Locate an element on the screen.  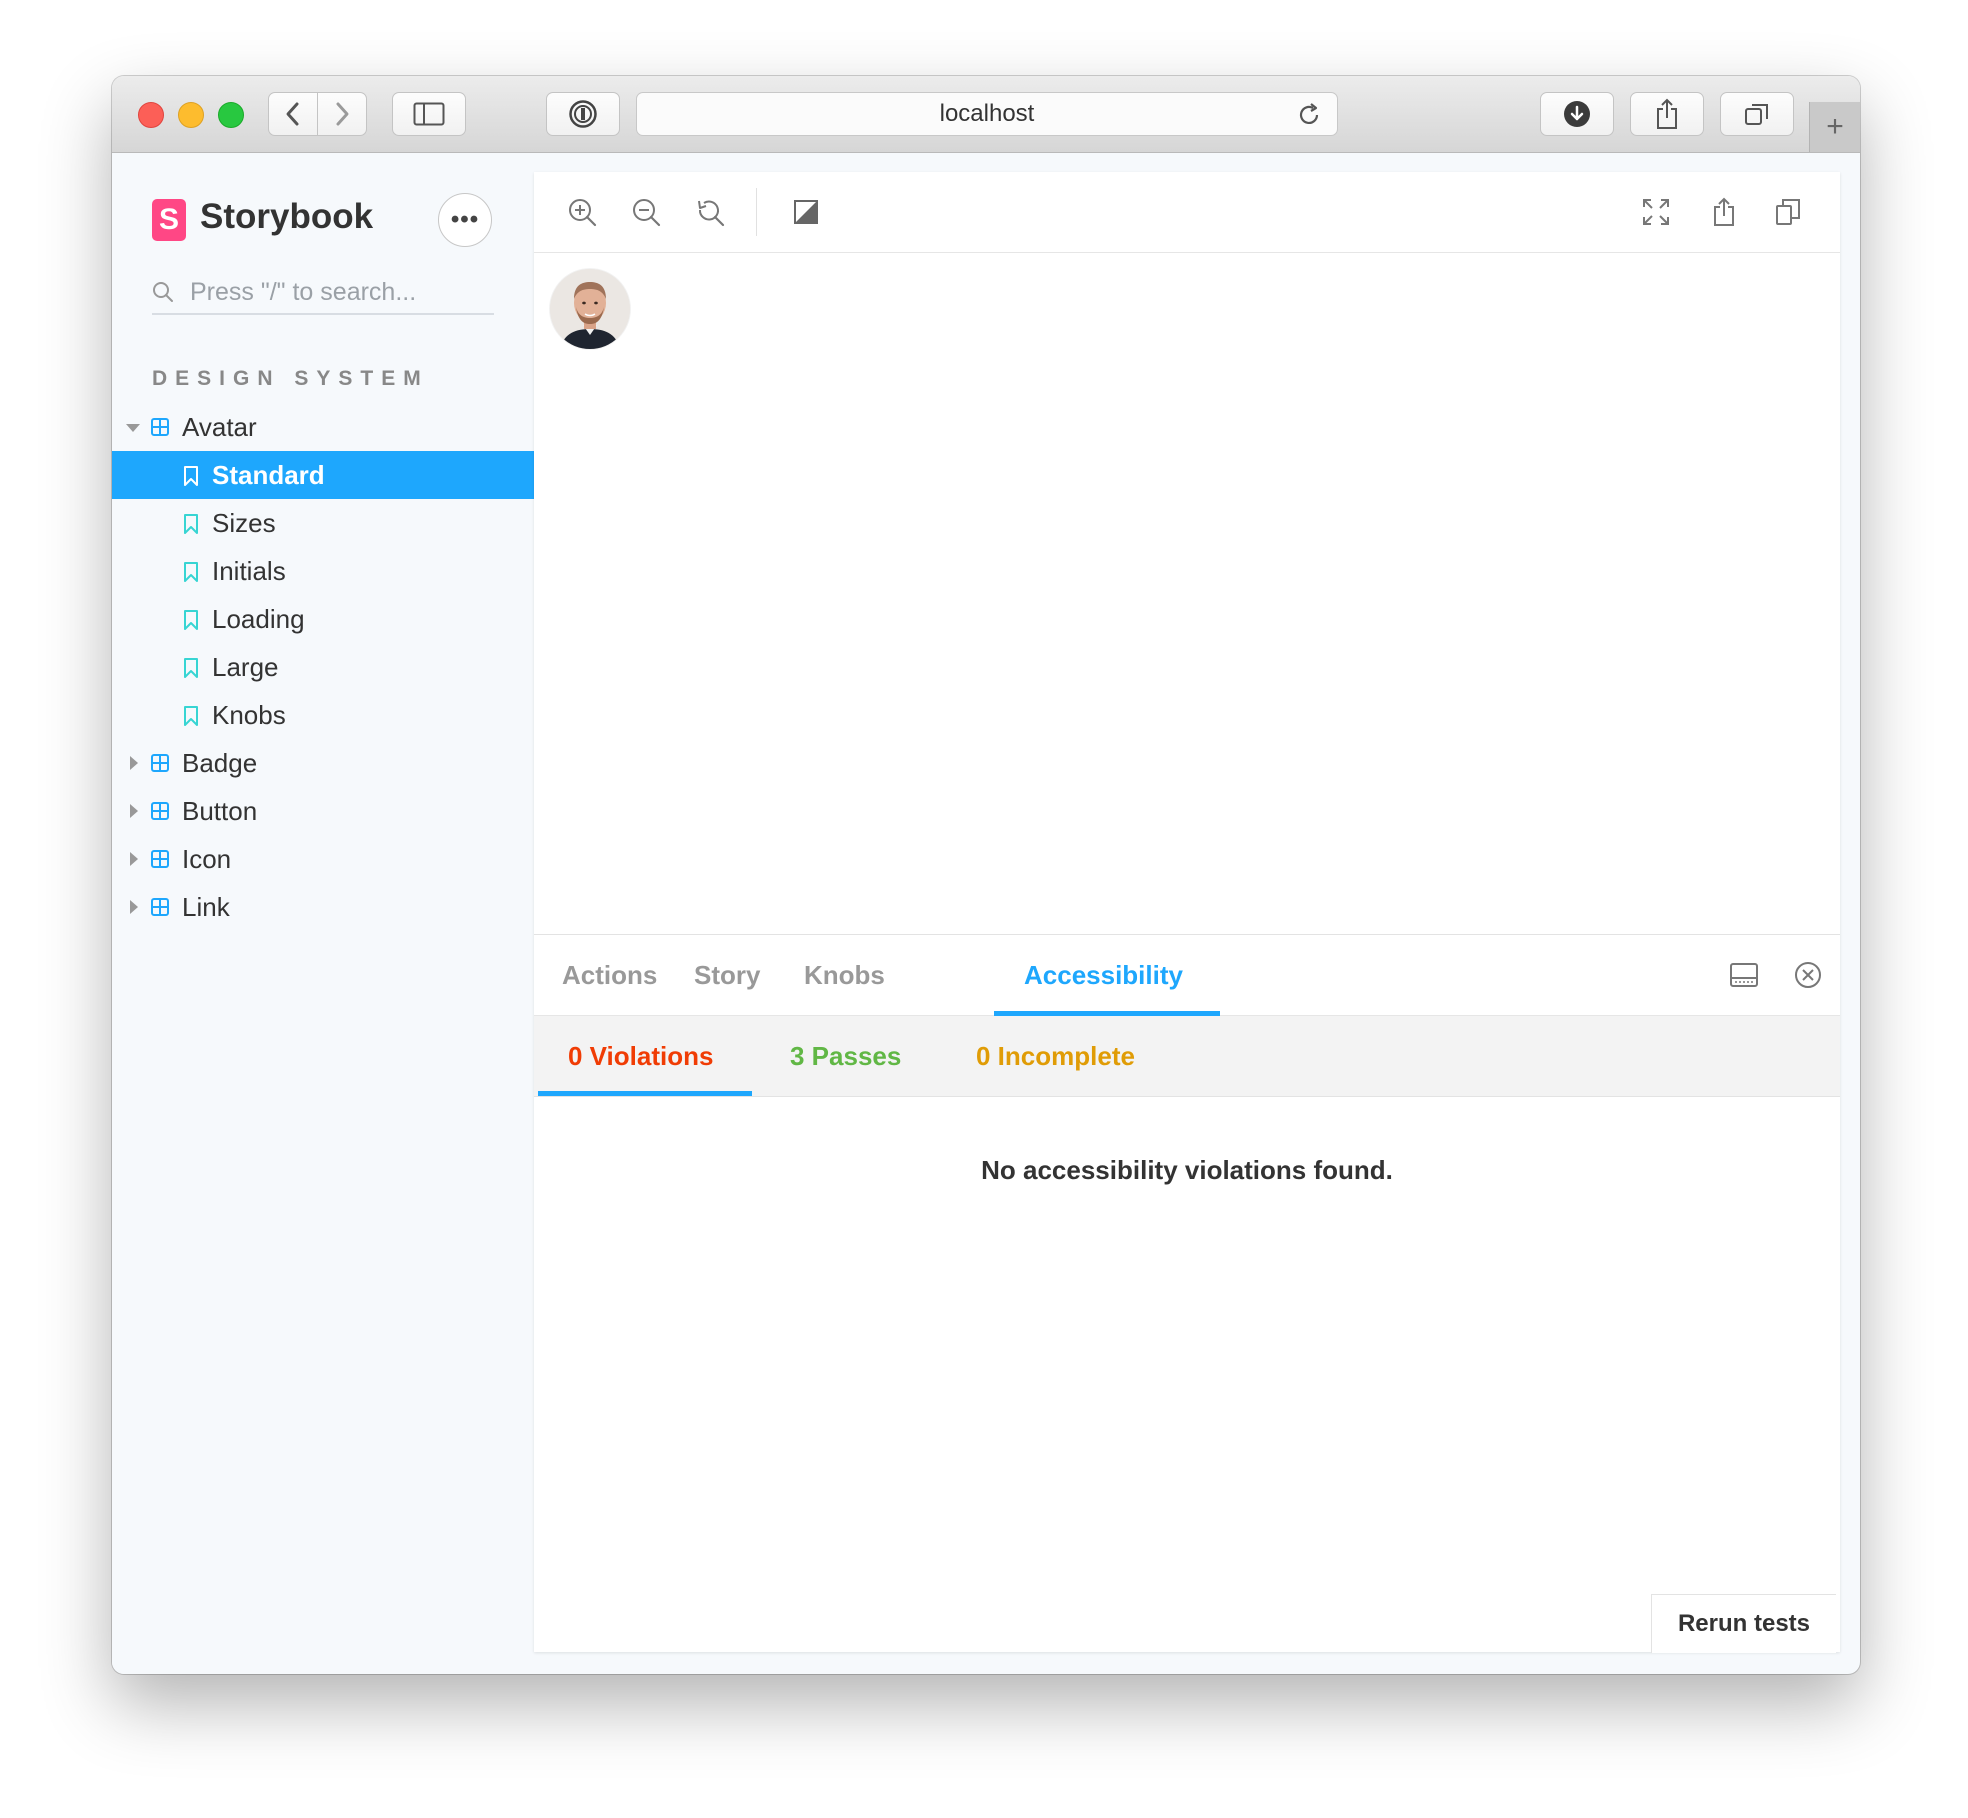
close-panel-button is located at coordinates (1808, 975).